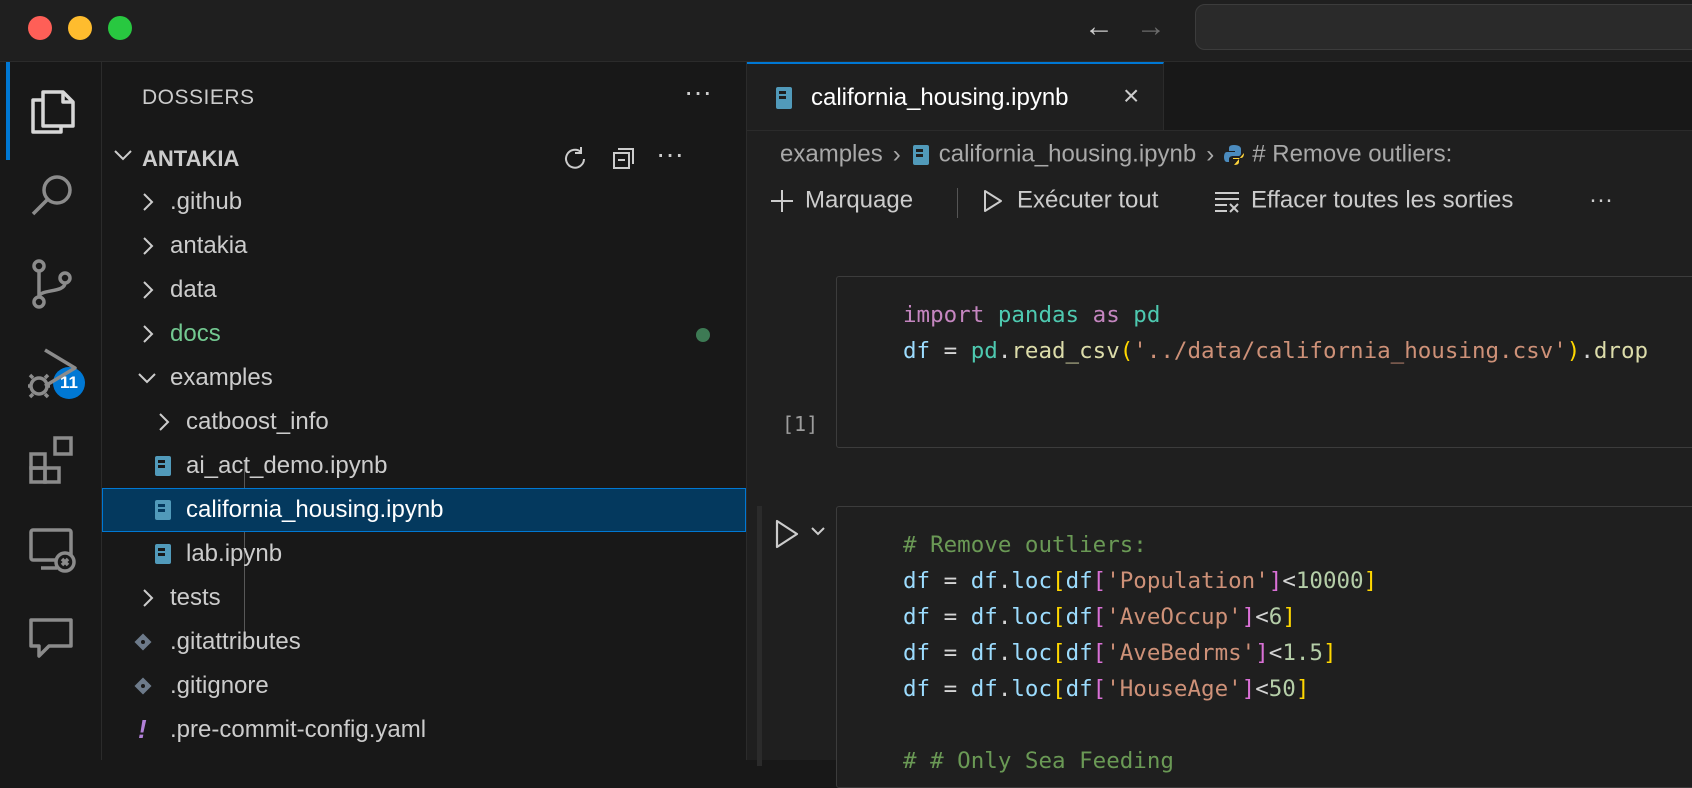  Describe the element at coordinates (787, 534) in the screenshot. I see `run-cell-icon` at that location.